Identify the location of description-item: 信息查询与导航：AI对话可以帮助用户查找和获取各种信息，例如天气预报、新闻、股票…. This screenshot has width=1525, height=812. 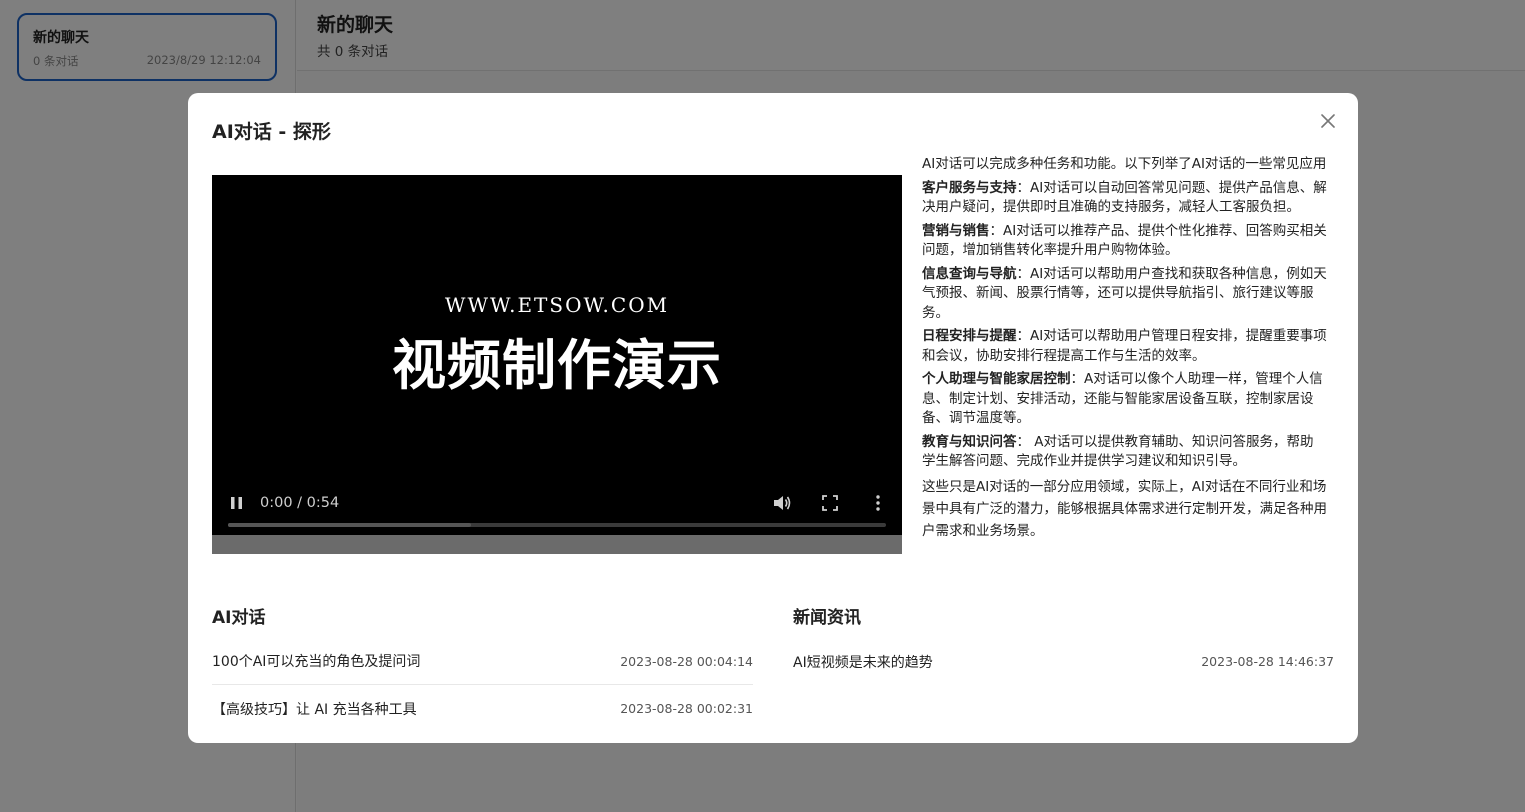
(1124, 294).